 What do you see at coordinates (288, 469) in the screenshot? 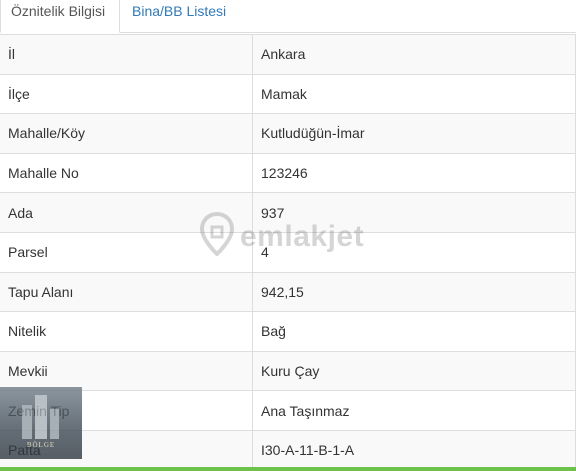
I see `bottom-bar` at bounding box center [288, 469].